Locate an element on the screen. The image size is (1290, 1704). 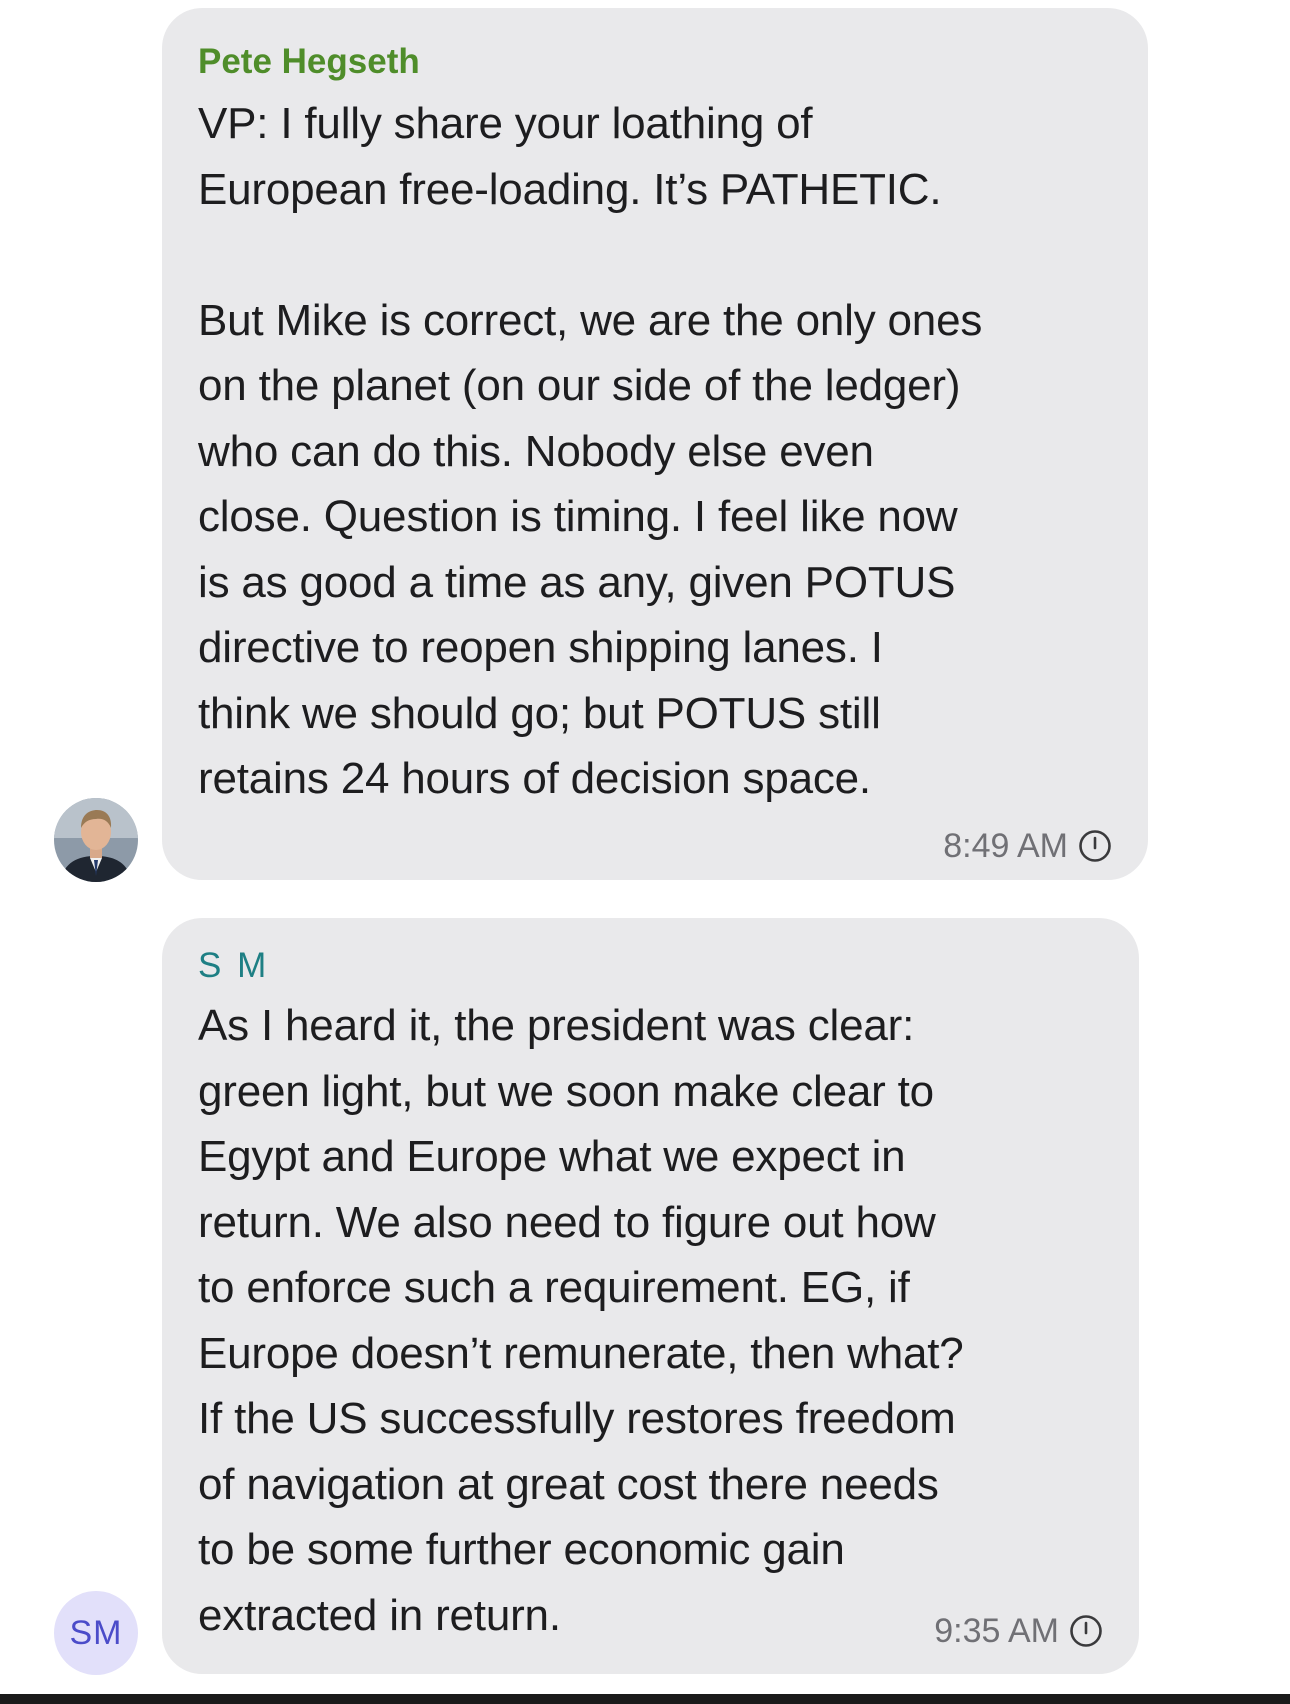
avatar-photo-icon is located at coordinates (96, 840).